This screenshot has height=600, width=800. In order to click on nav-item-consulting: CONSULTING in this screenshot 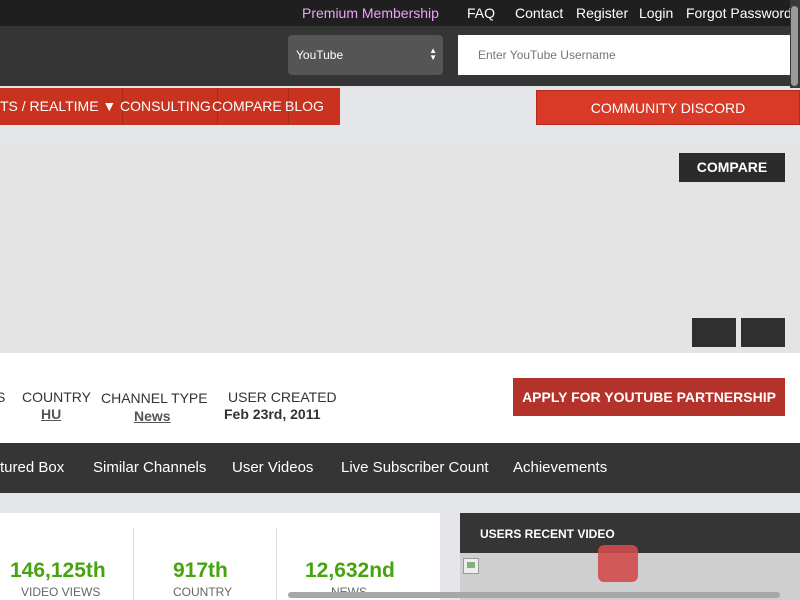, I will do `click(166, 106)`.